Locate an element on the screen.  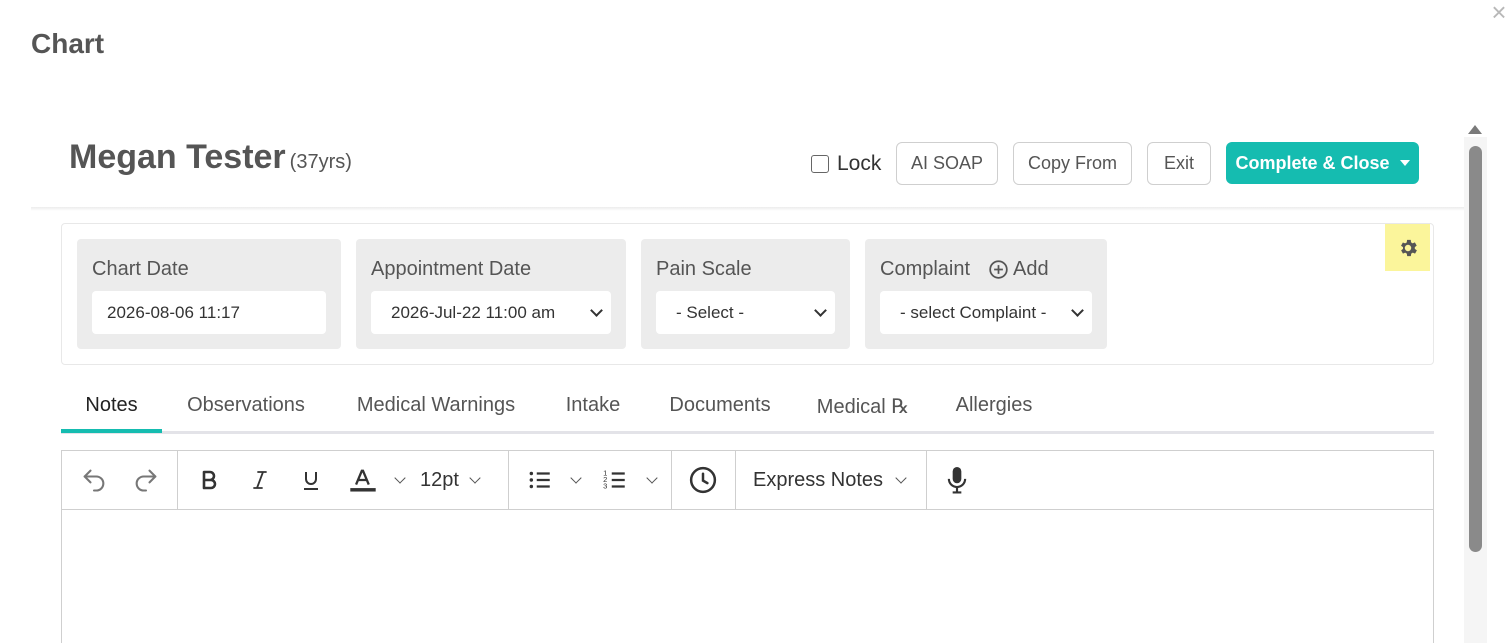
add-complaint-button: Add is located at coordinates (1018, 269).